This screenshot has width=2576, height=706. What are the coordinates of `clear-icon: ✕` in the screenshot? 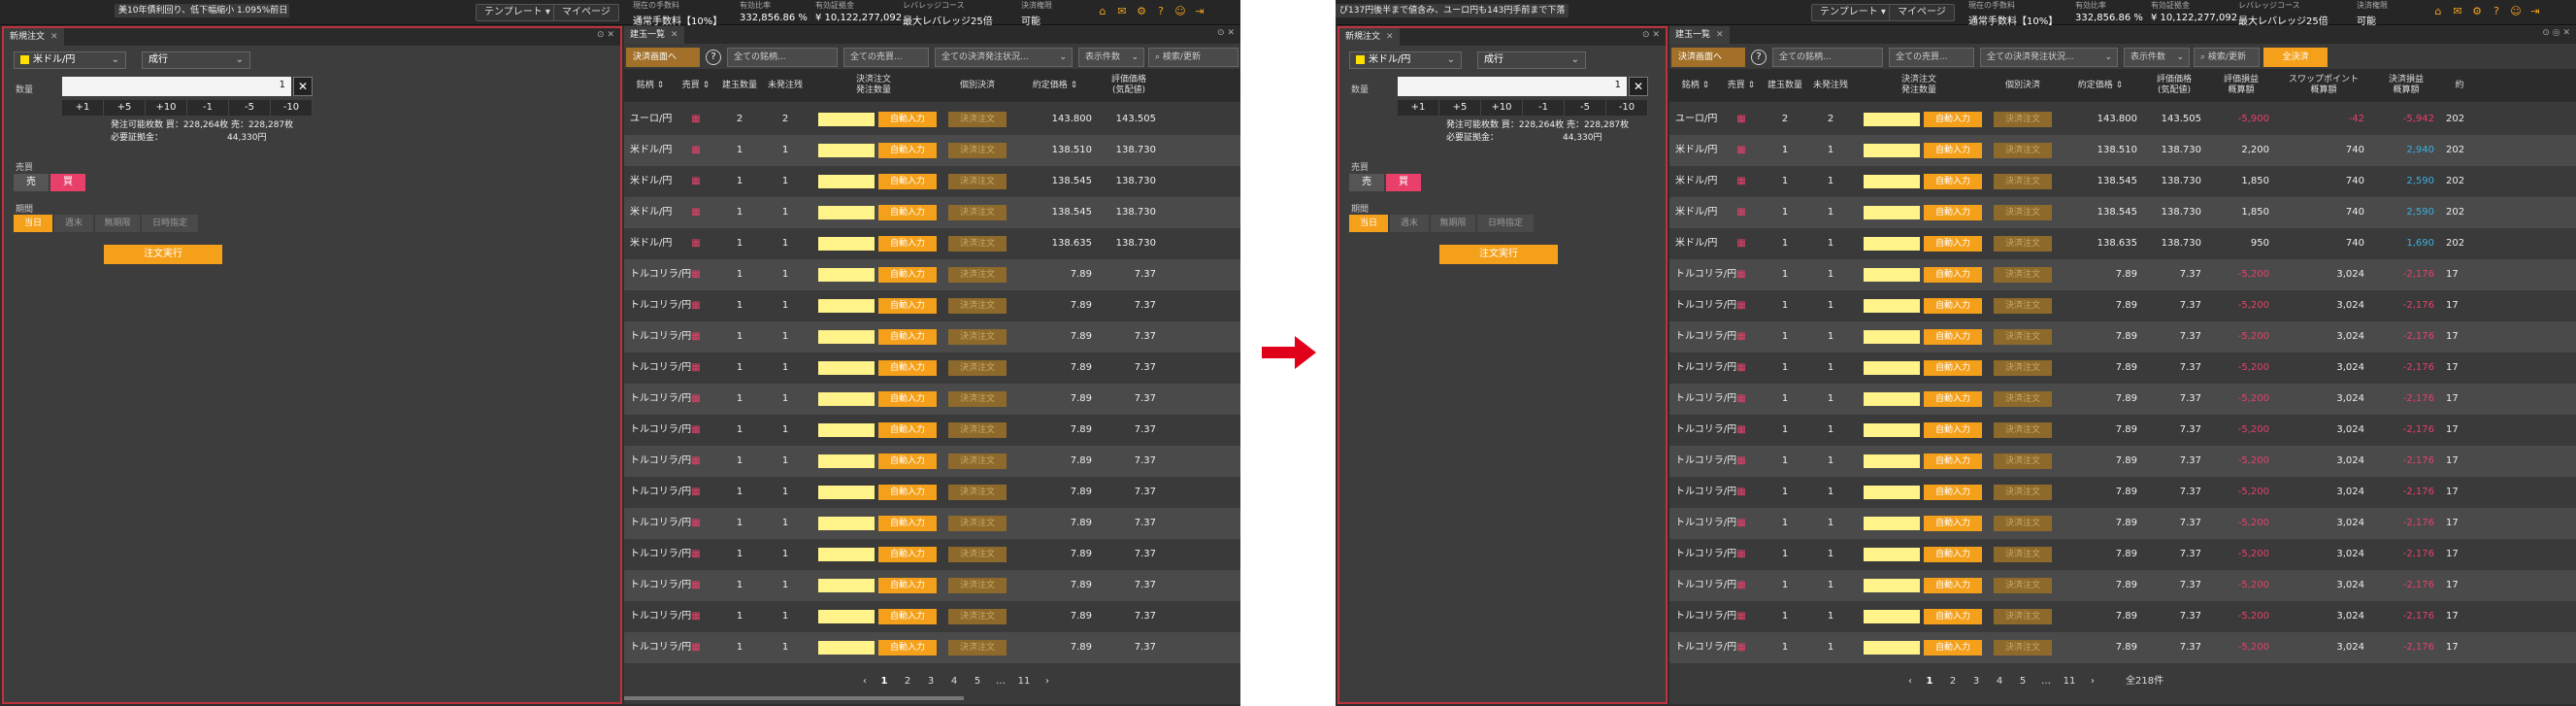 It's located at (1639, 86).